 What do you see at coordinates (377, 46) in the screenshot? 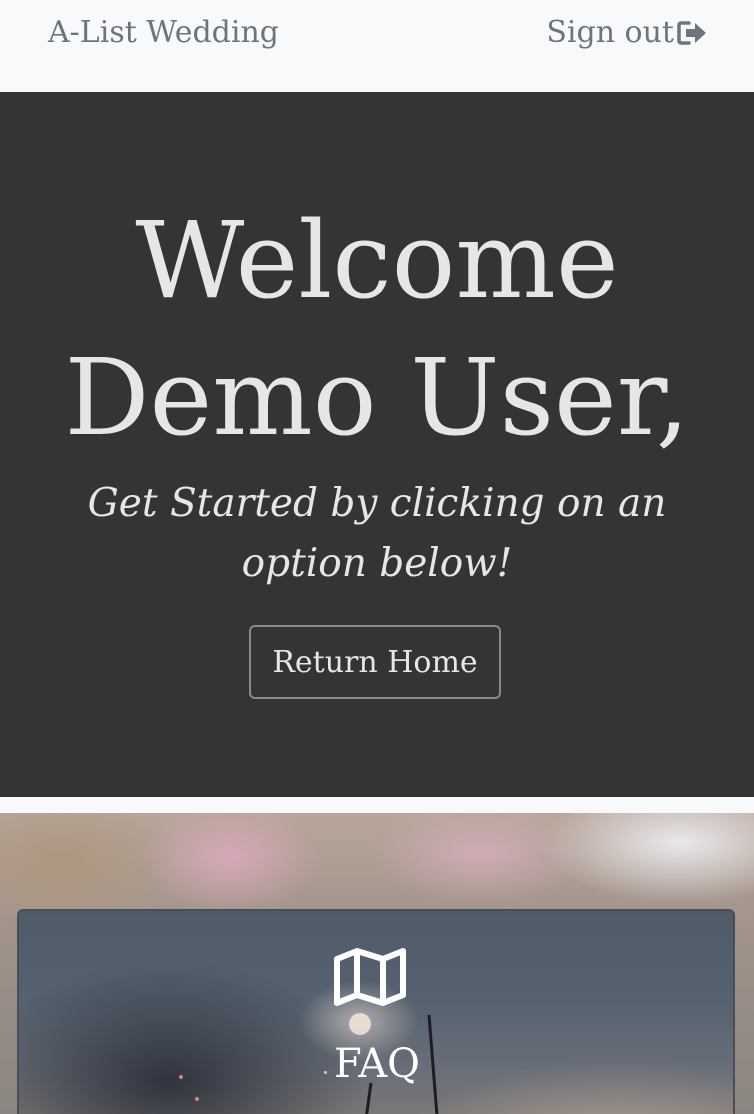
I see `top-navbar: A-List Wedding Sign out` at bounding box center [377, 46].